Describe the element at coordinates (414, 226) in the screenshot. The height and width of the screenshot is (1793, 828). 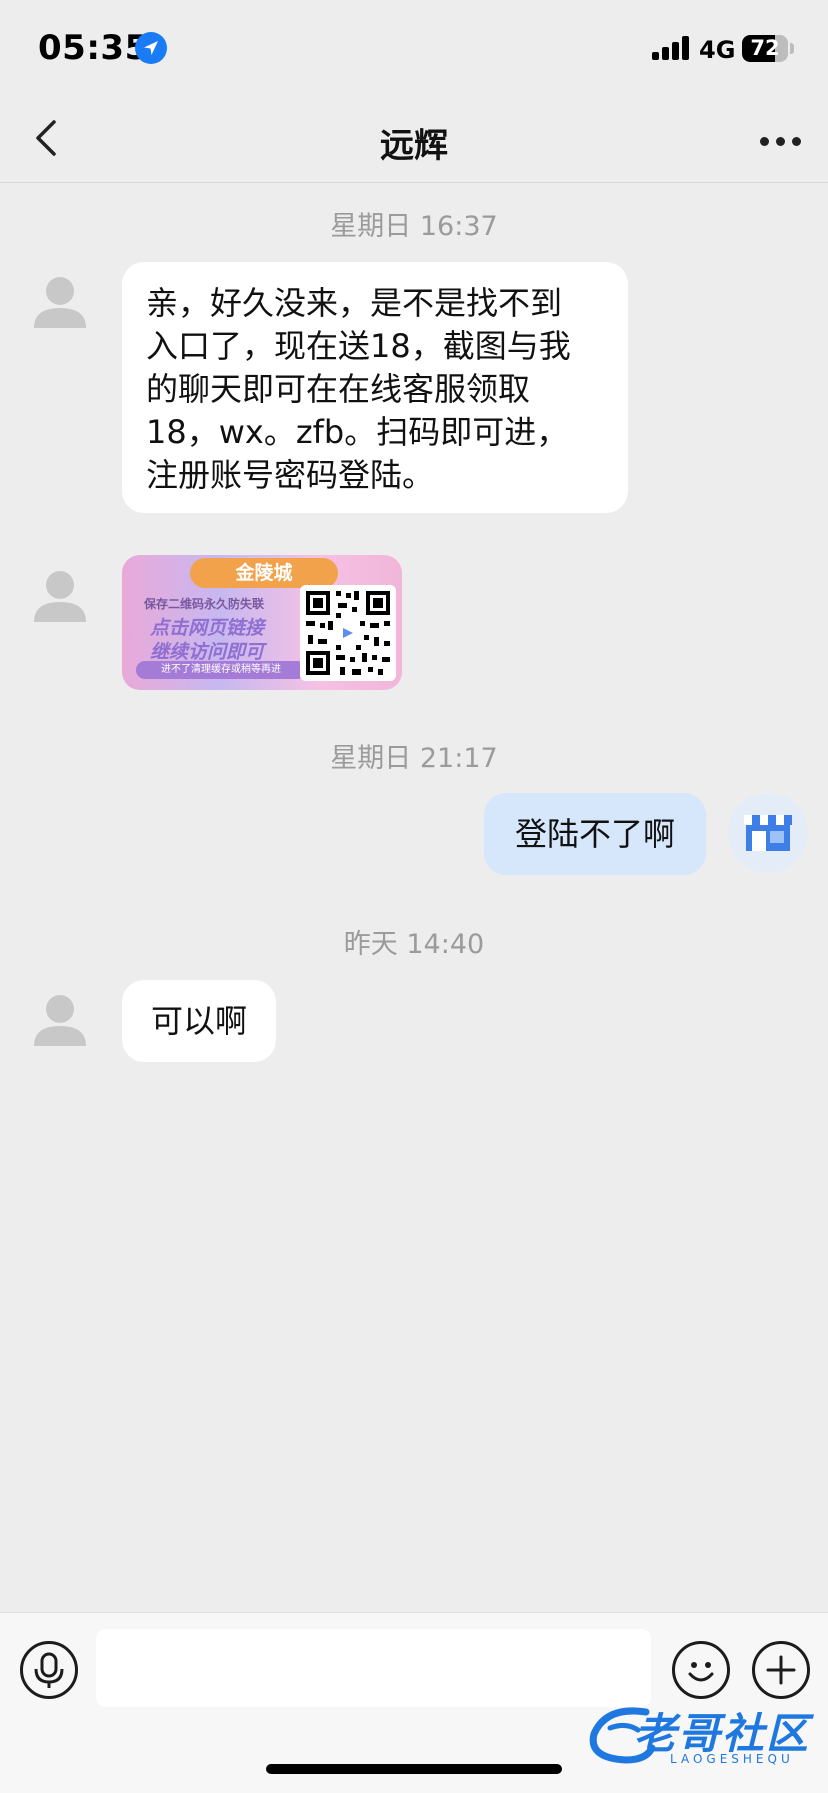
I see `timestamp: 星期日 16:37` at that location.